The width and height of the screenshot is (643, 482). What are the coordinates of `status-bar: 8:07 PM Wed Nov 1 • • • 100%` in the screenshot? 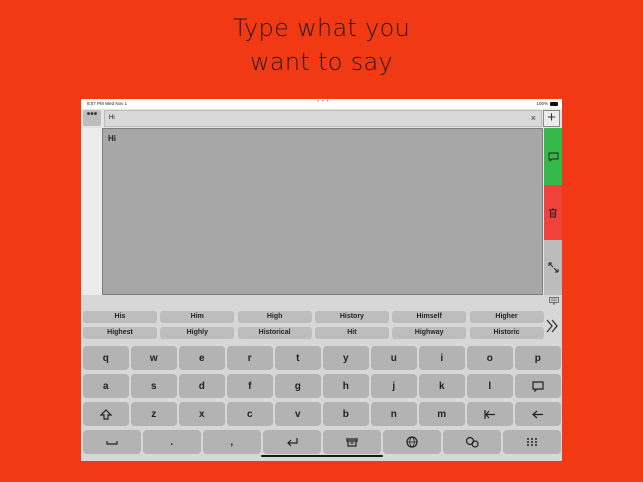 It's located at (321, 104).